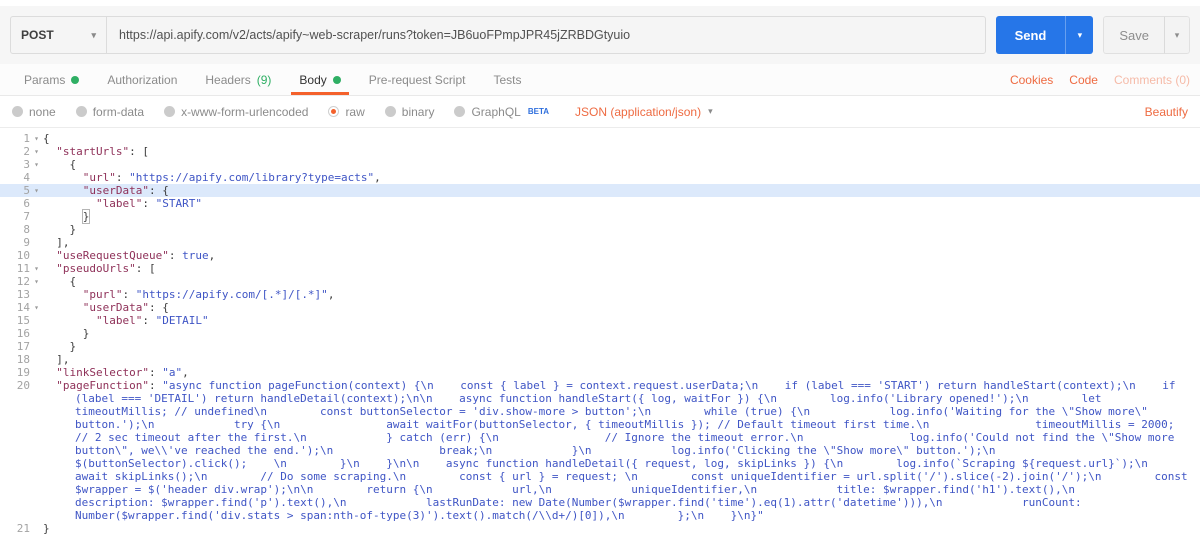 Image resolution: width=1200 pixels, height=536 pixels. I want to click on code-link: Code, so click(1083, 80).